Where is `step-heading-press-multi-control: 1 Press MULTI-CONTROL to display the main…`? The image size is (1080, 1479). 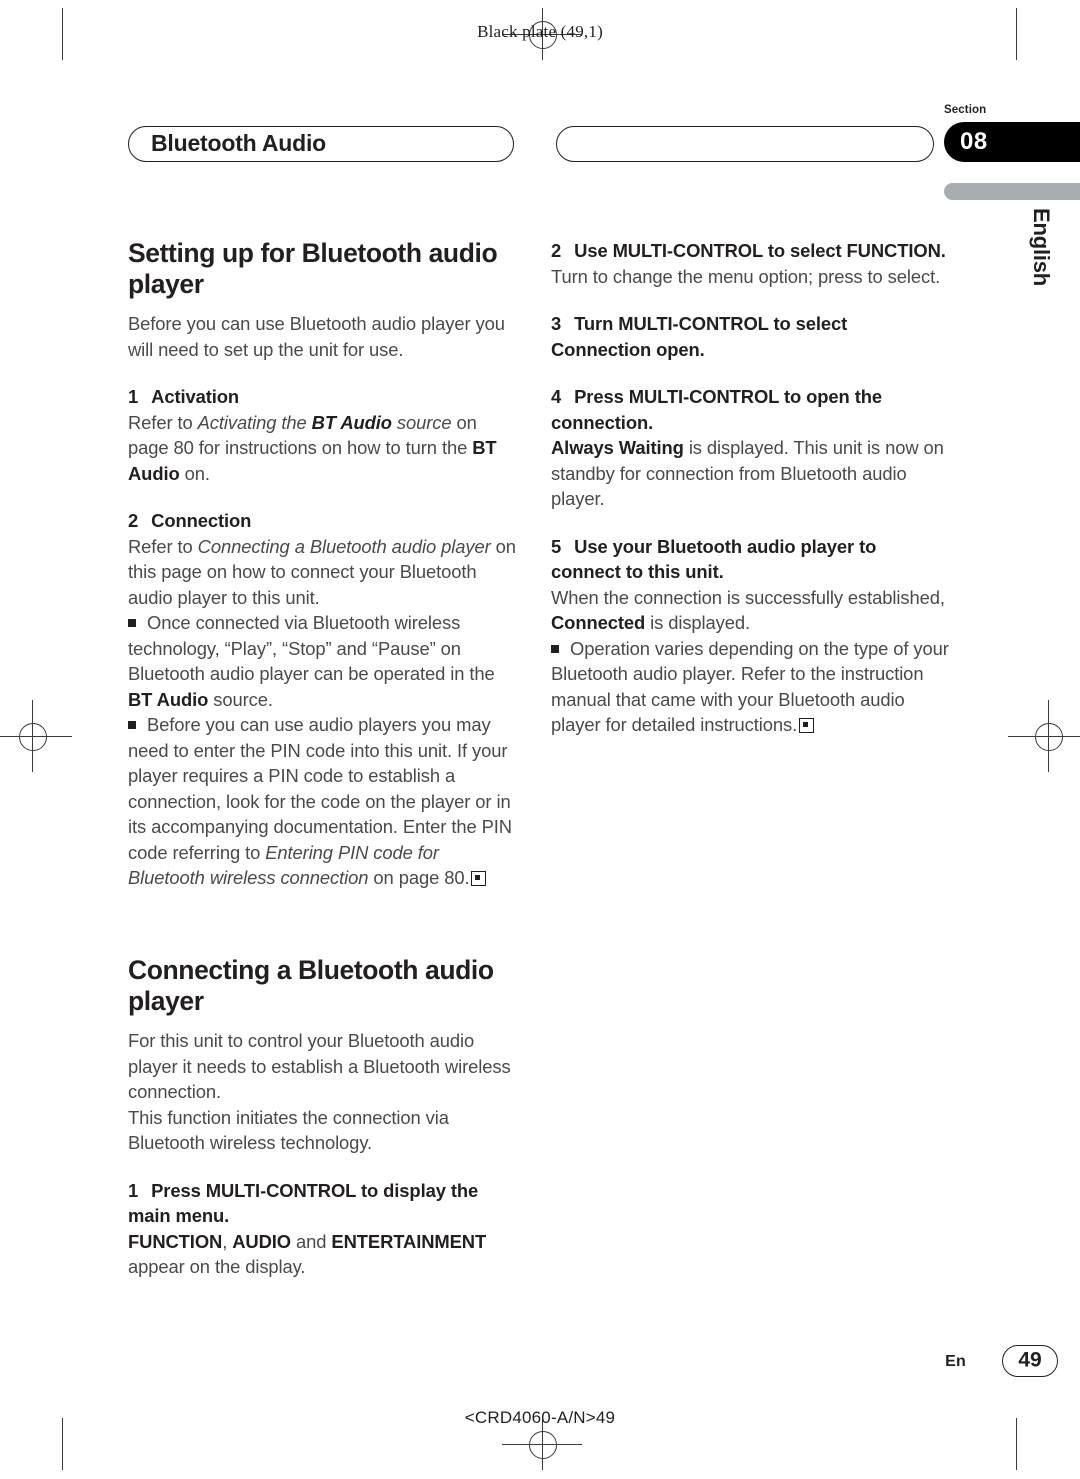
step-heading-press-multi-control: 1 Press MULTI-CONTROL to display the main… is located at coordinates (323, 1203).